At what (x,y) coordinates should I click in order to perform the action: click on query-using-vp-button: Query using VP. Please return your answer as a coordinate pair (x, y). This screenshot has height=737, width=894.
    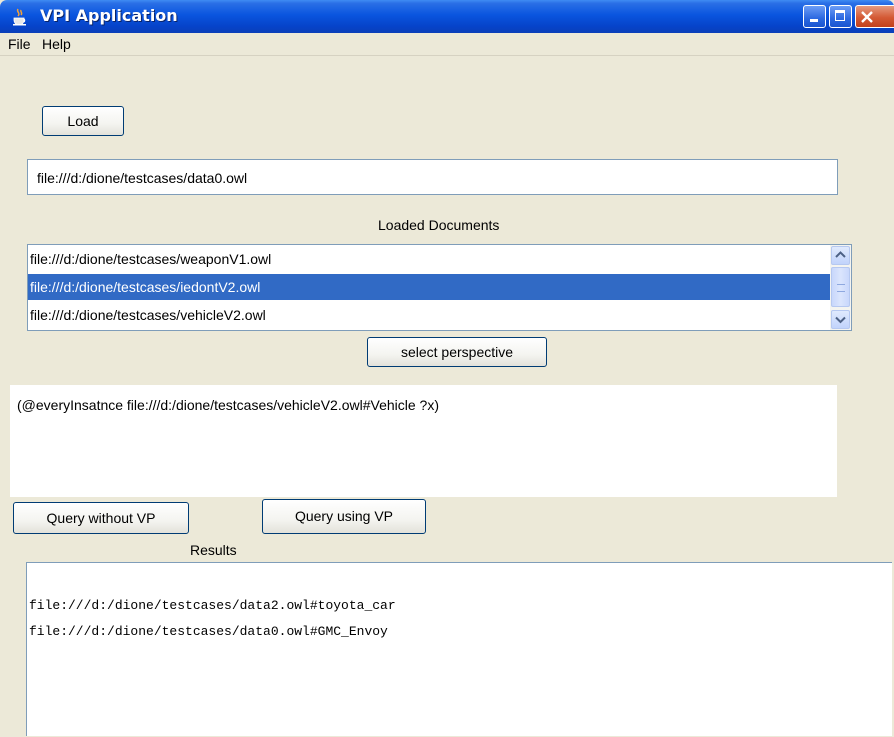
    Looking at the image, I should click on (344, 516).